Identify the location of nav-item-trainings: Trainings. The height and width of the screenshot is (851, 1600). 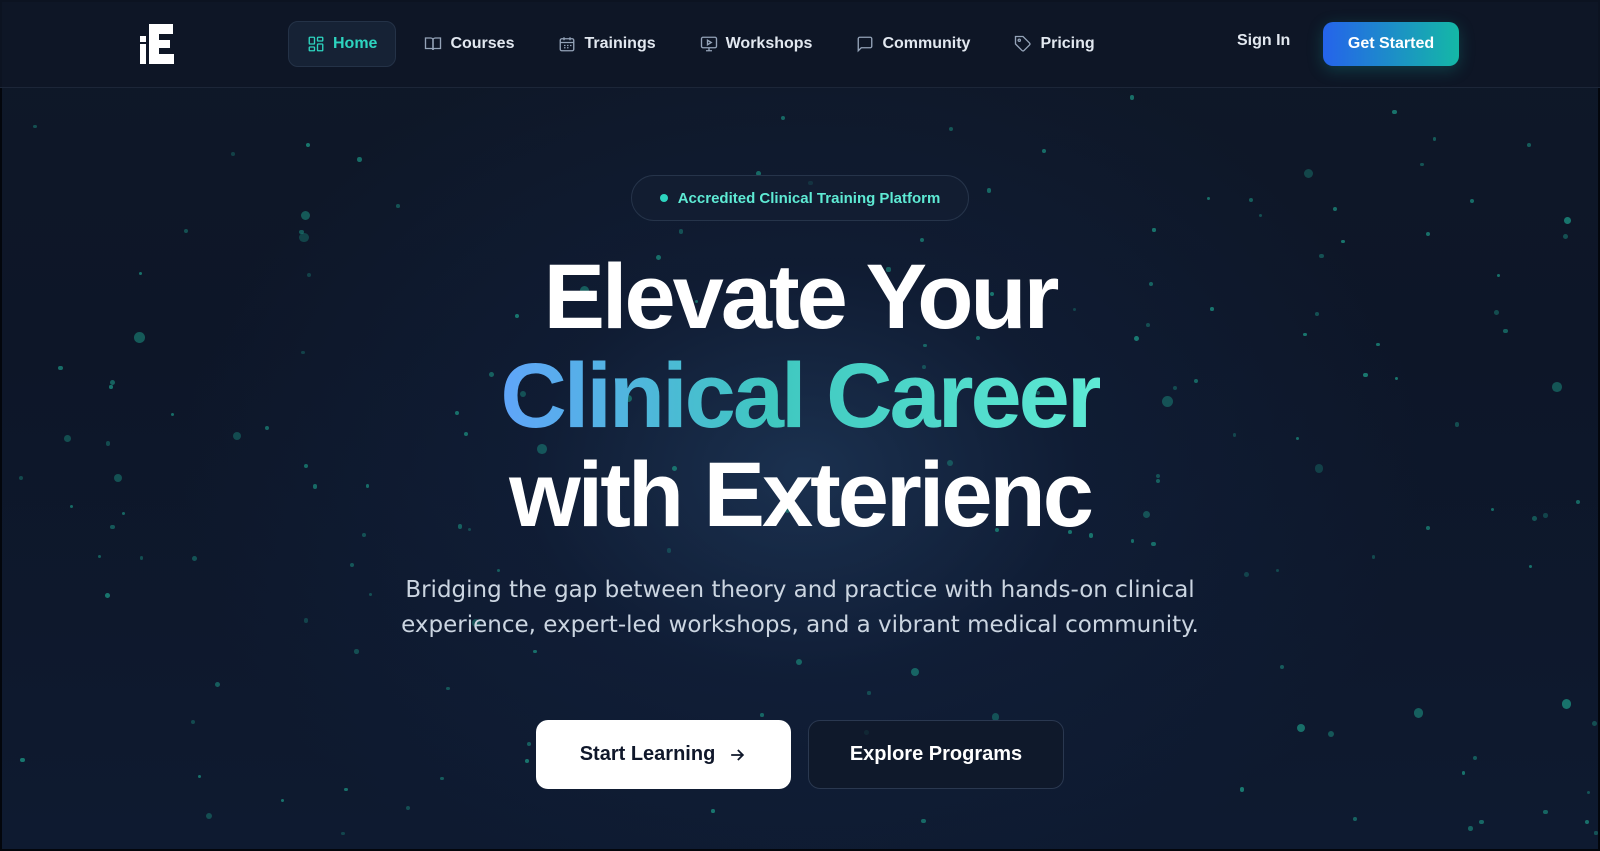
(606, 44).